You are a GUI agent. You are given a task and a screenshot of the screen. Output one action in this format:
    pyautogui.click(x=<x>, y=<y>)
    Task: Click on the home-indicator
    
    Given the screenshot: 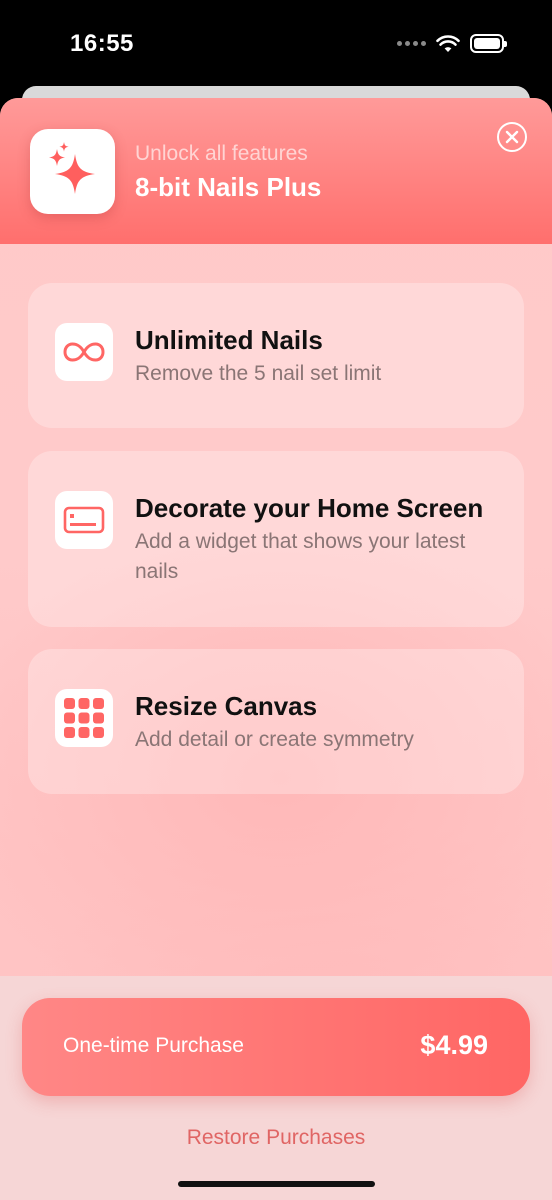 What is the action you would take?
    pyautogui.click(x=276, y=1184)
    